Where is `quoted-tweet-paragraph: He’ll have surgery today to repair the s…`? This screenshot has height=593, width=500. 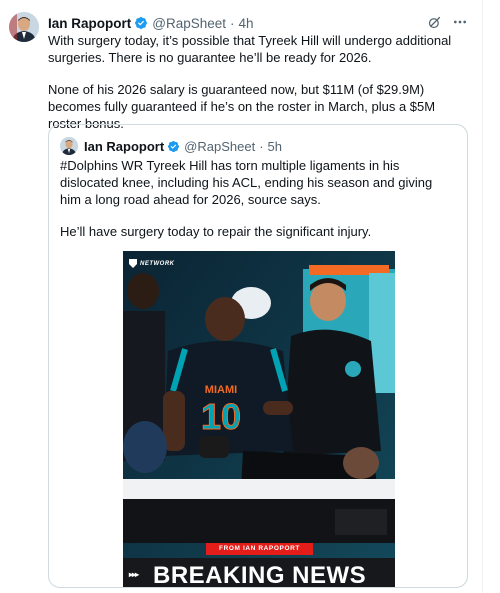
quoted-tweet-paragraph: He’ll have surgery today to repair the s… is located at coordinates (216, 231).